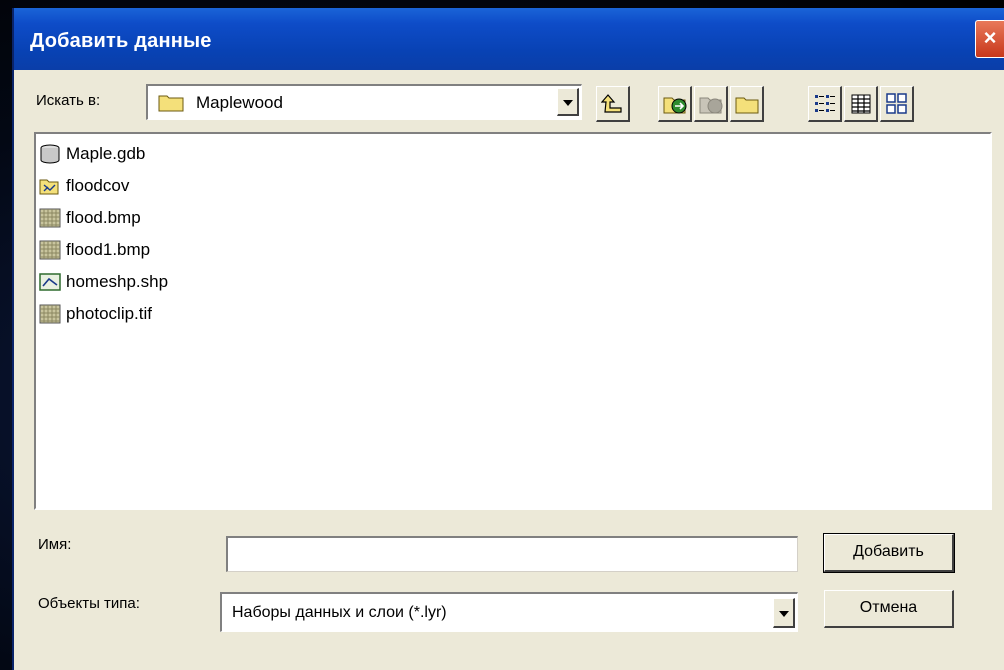  What do you see at coordinates (889, 553) in the screenshot?
I see `add-button: Добавить` at bounding box center [889, 553].